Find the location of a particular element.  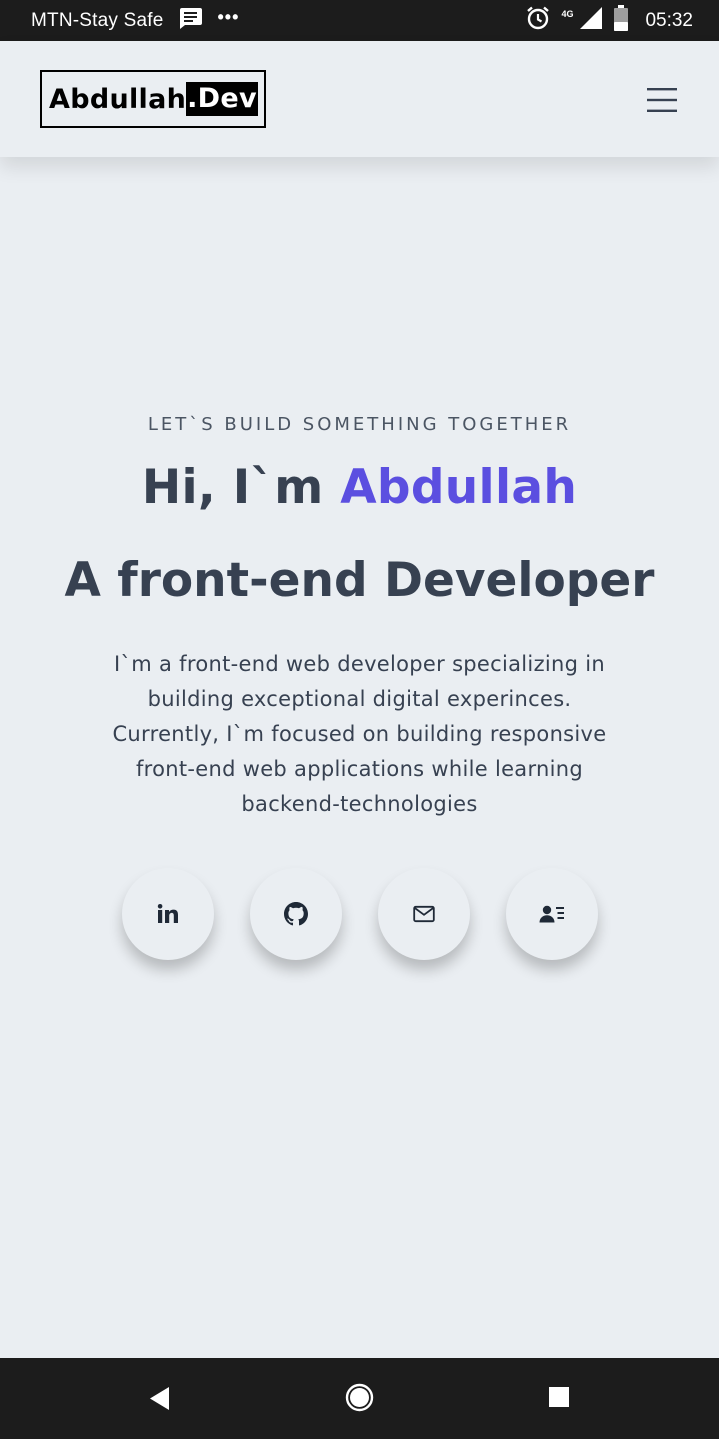

home-button is located at coordinates (359, 1397).